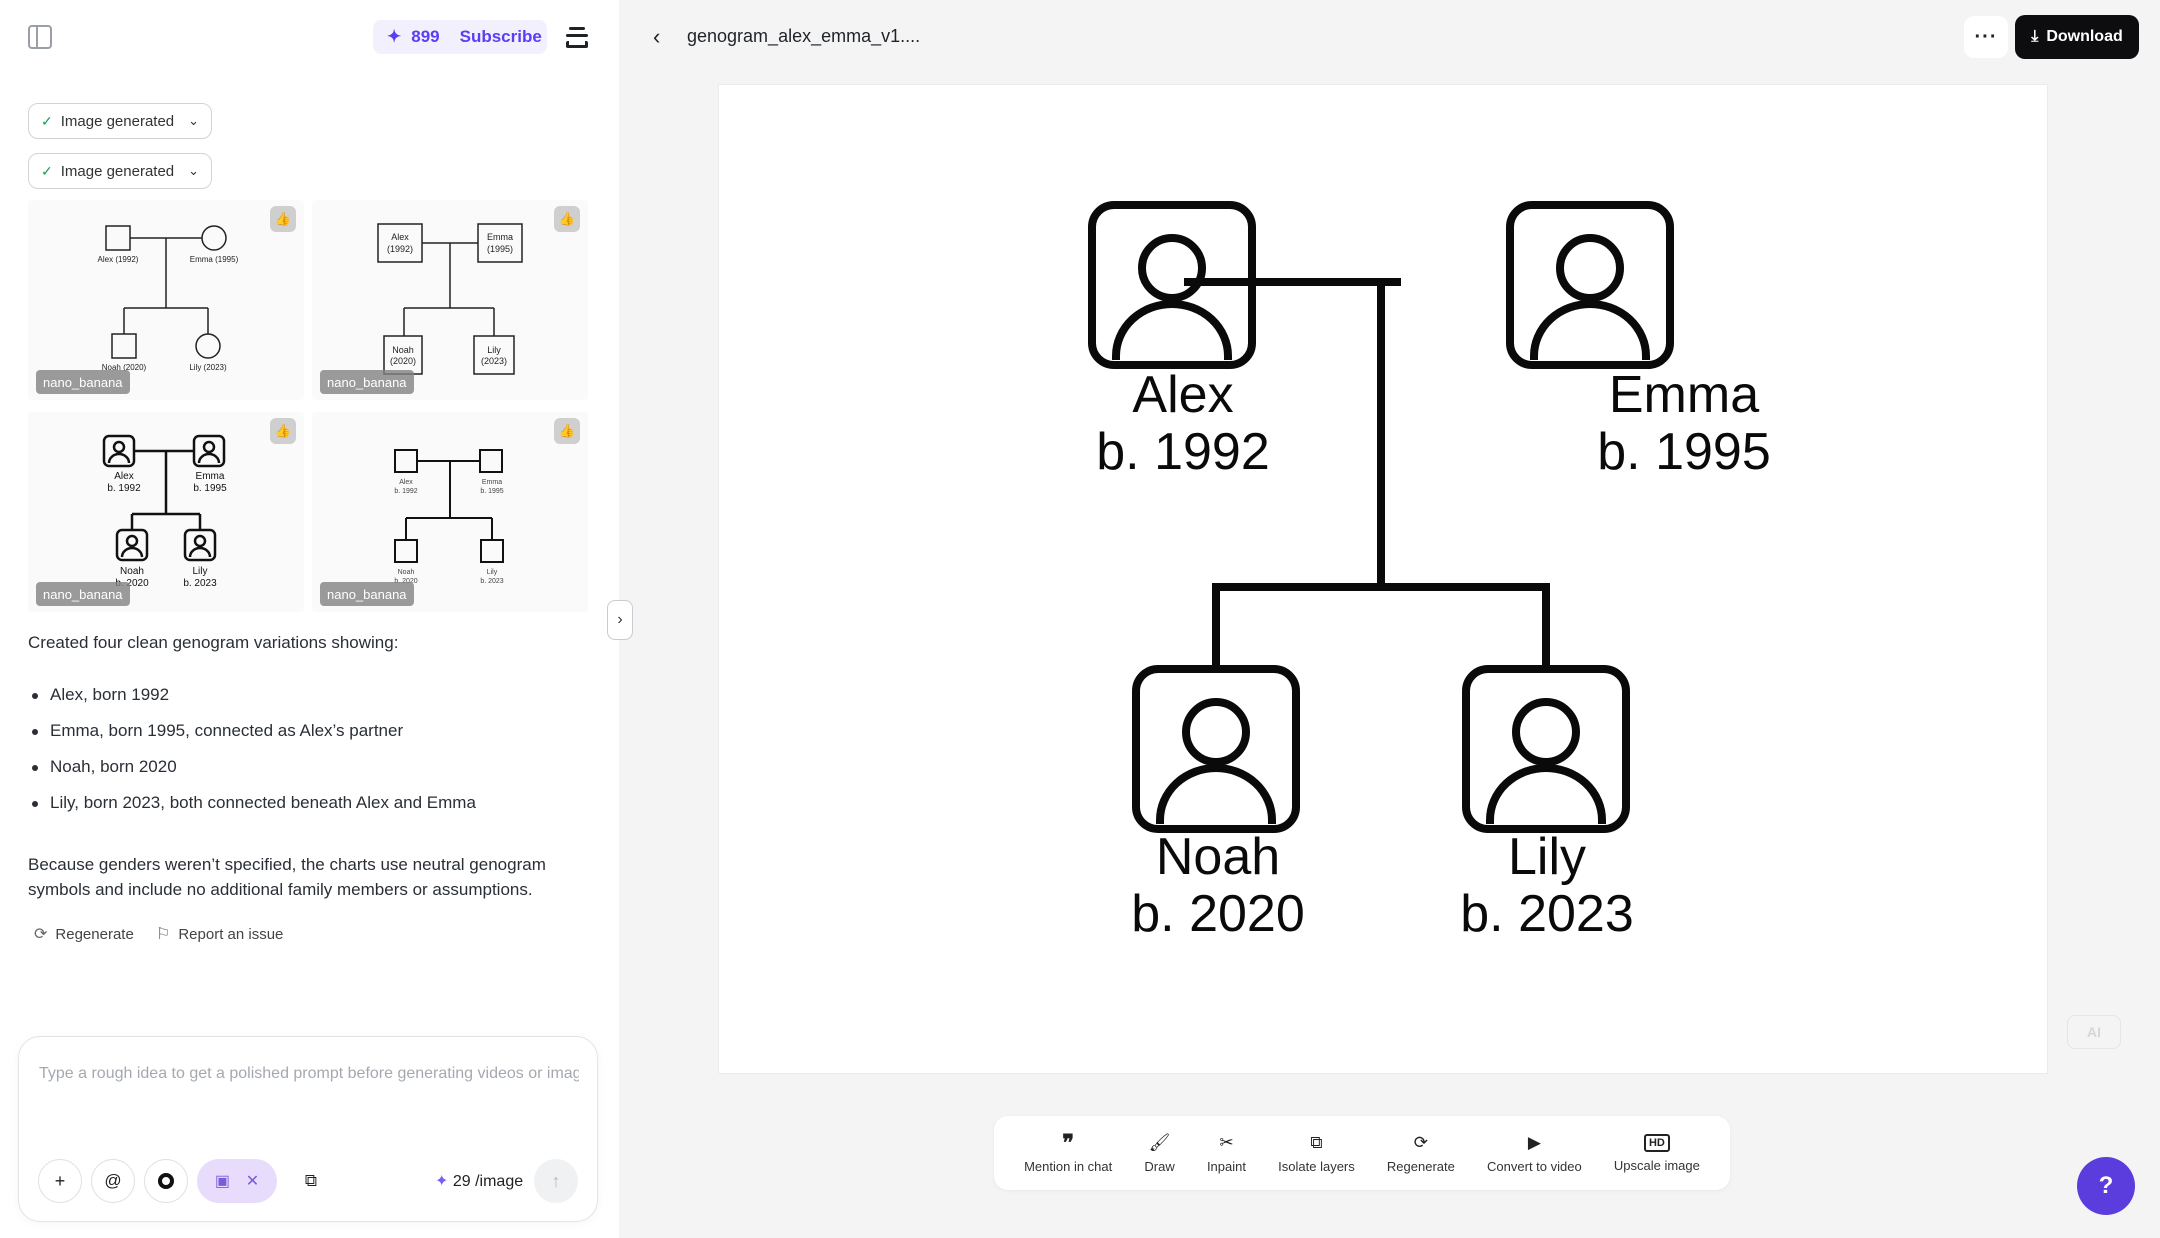 Image resolution: width=2160 pixels, height=1238 pixels. What do you see at coordinates (578, 37) in the screenshot?
I see `history-stack-icon` at bounding box center [578, 37].